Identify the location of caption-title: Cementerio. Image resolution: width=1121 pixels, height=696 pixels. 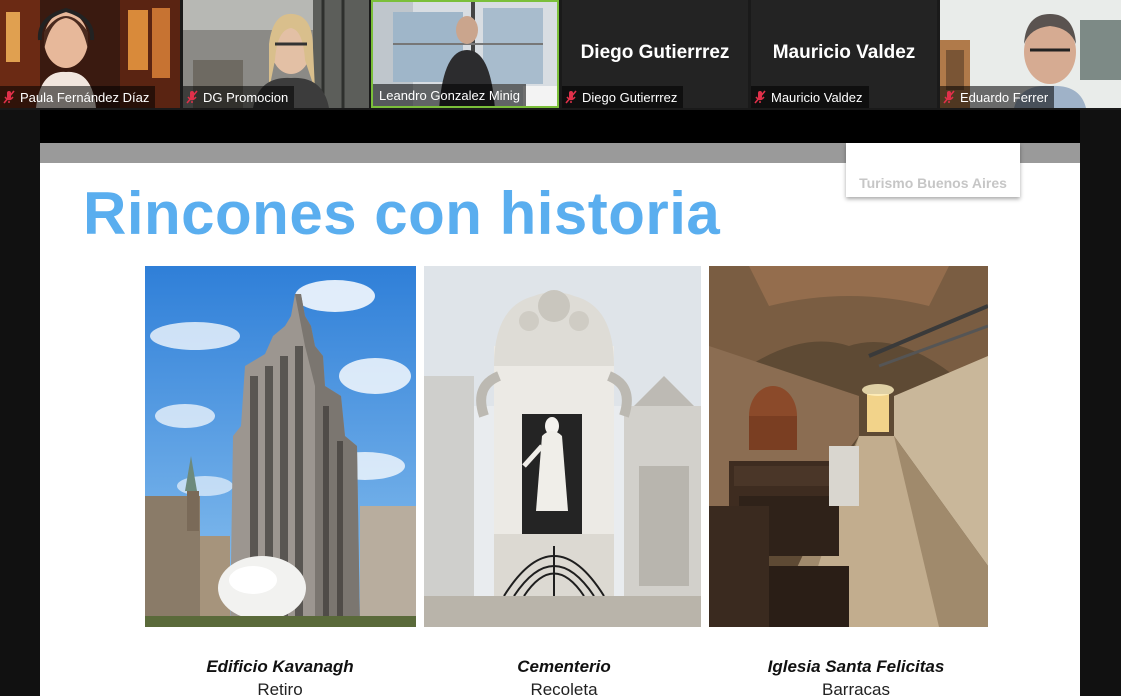
(564, 666).